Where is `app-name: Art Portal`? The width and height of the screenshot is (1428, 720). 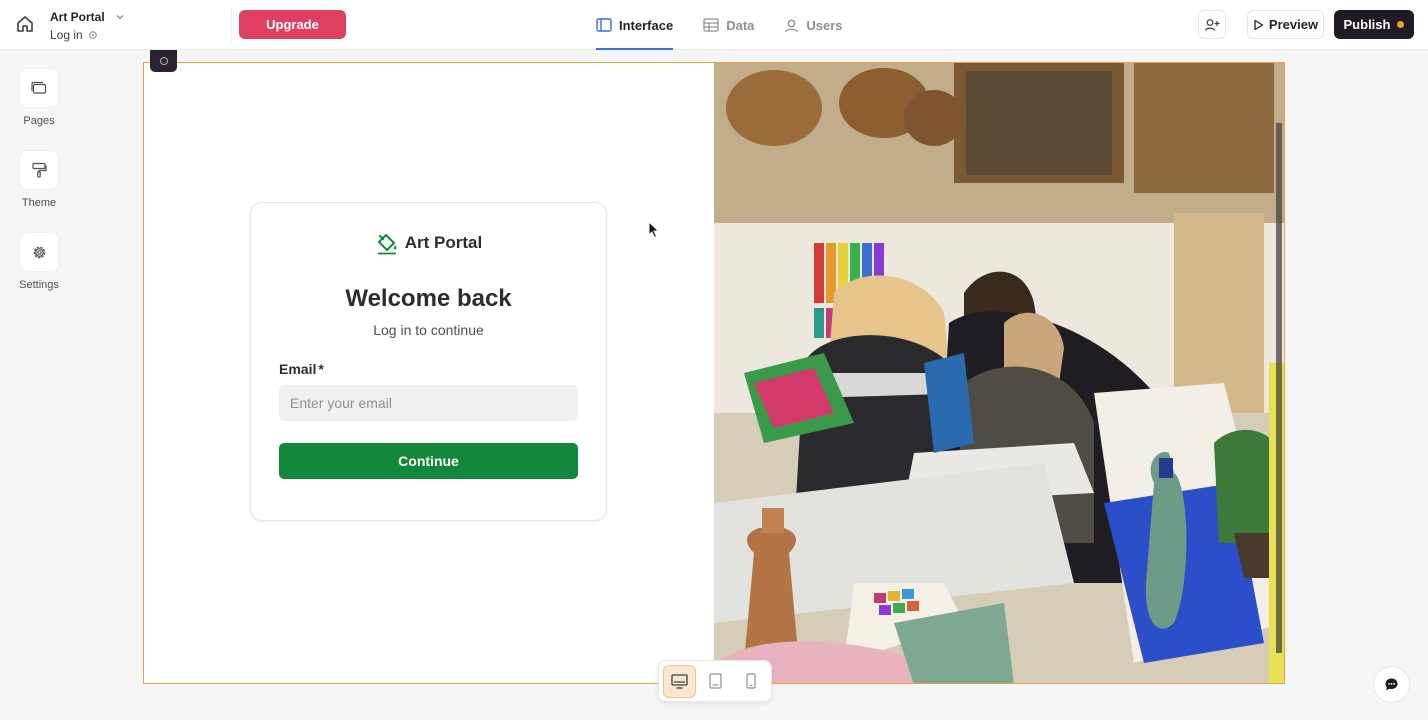 app-name: Art Portal is located at coordinates (77, 17).